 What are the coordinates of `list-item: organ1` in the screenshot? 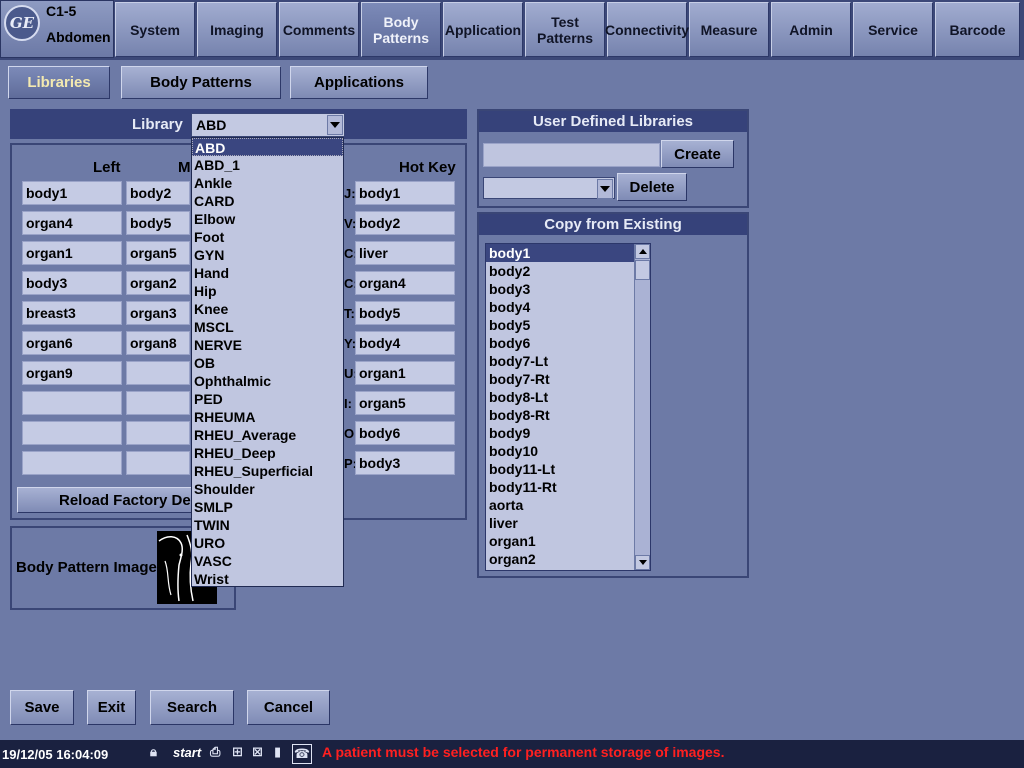 It's located at (560, 541).